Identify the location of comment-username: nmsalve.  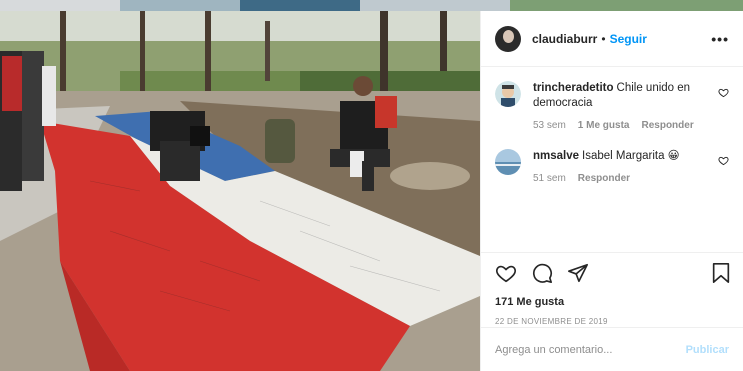
(556, 156).